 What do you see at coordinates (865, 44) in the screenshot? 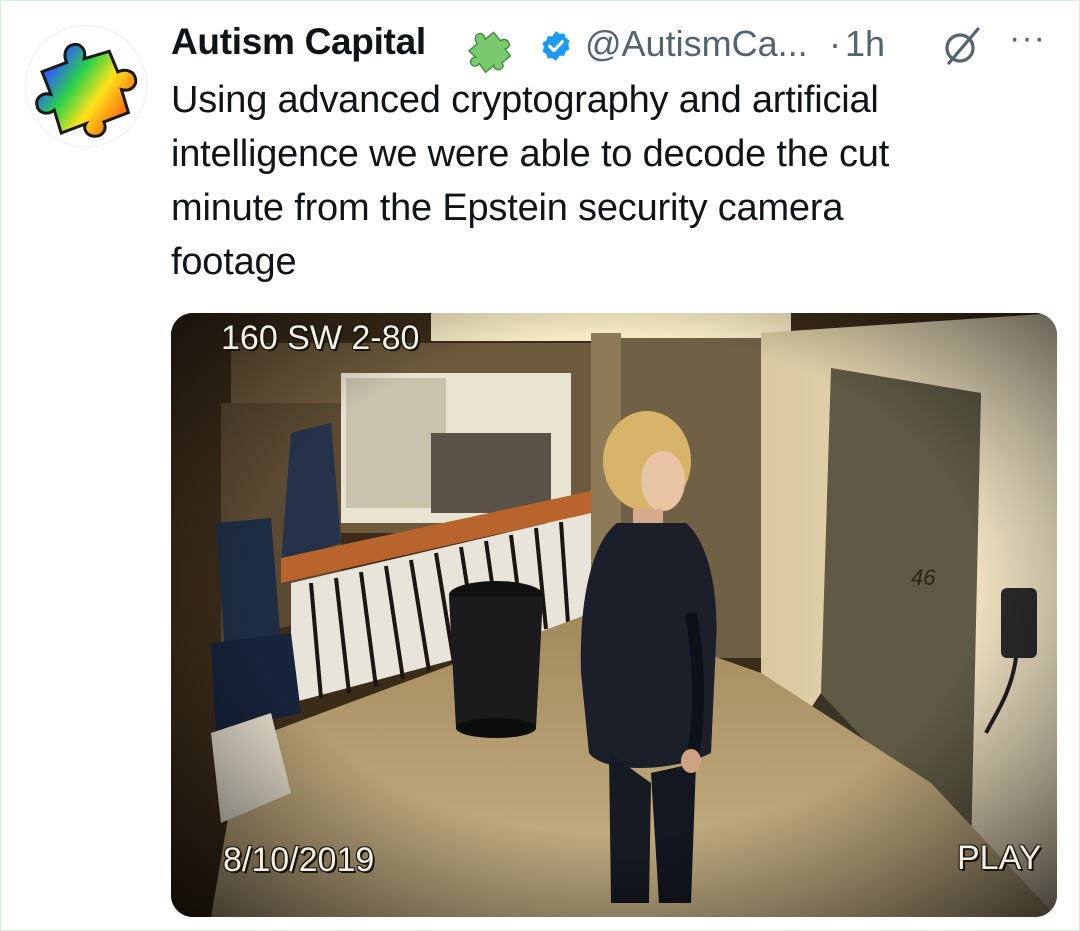
I see `timestamp: 1h` at bounding box center [865, 44].